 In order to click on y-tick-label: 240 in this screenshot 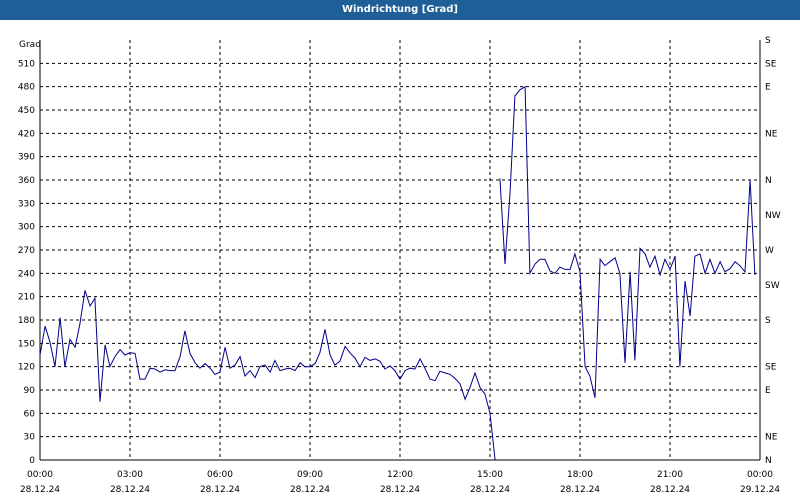, I will do `click(26, 274)`.